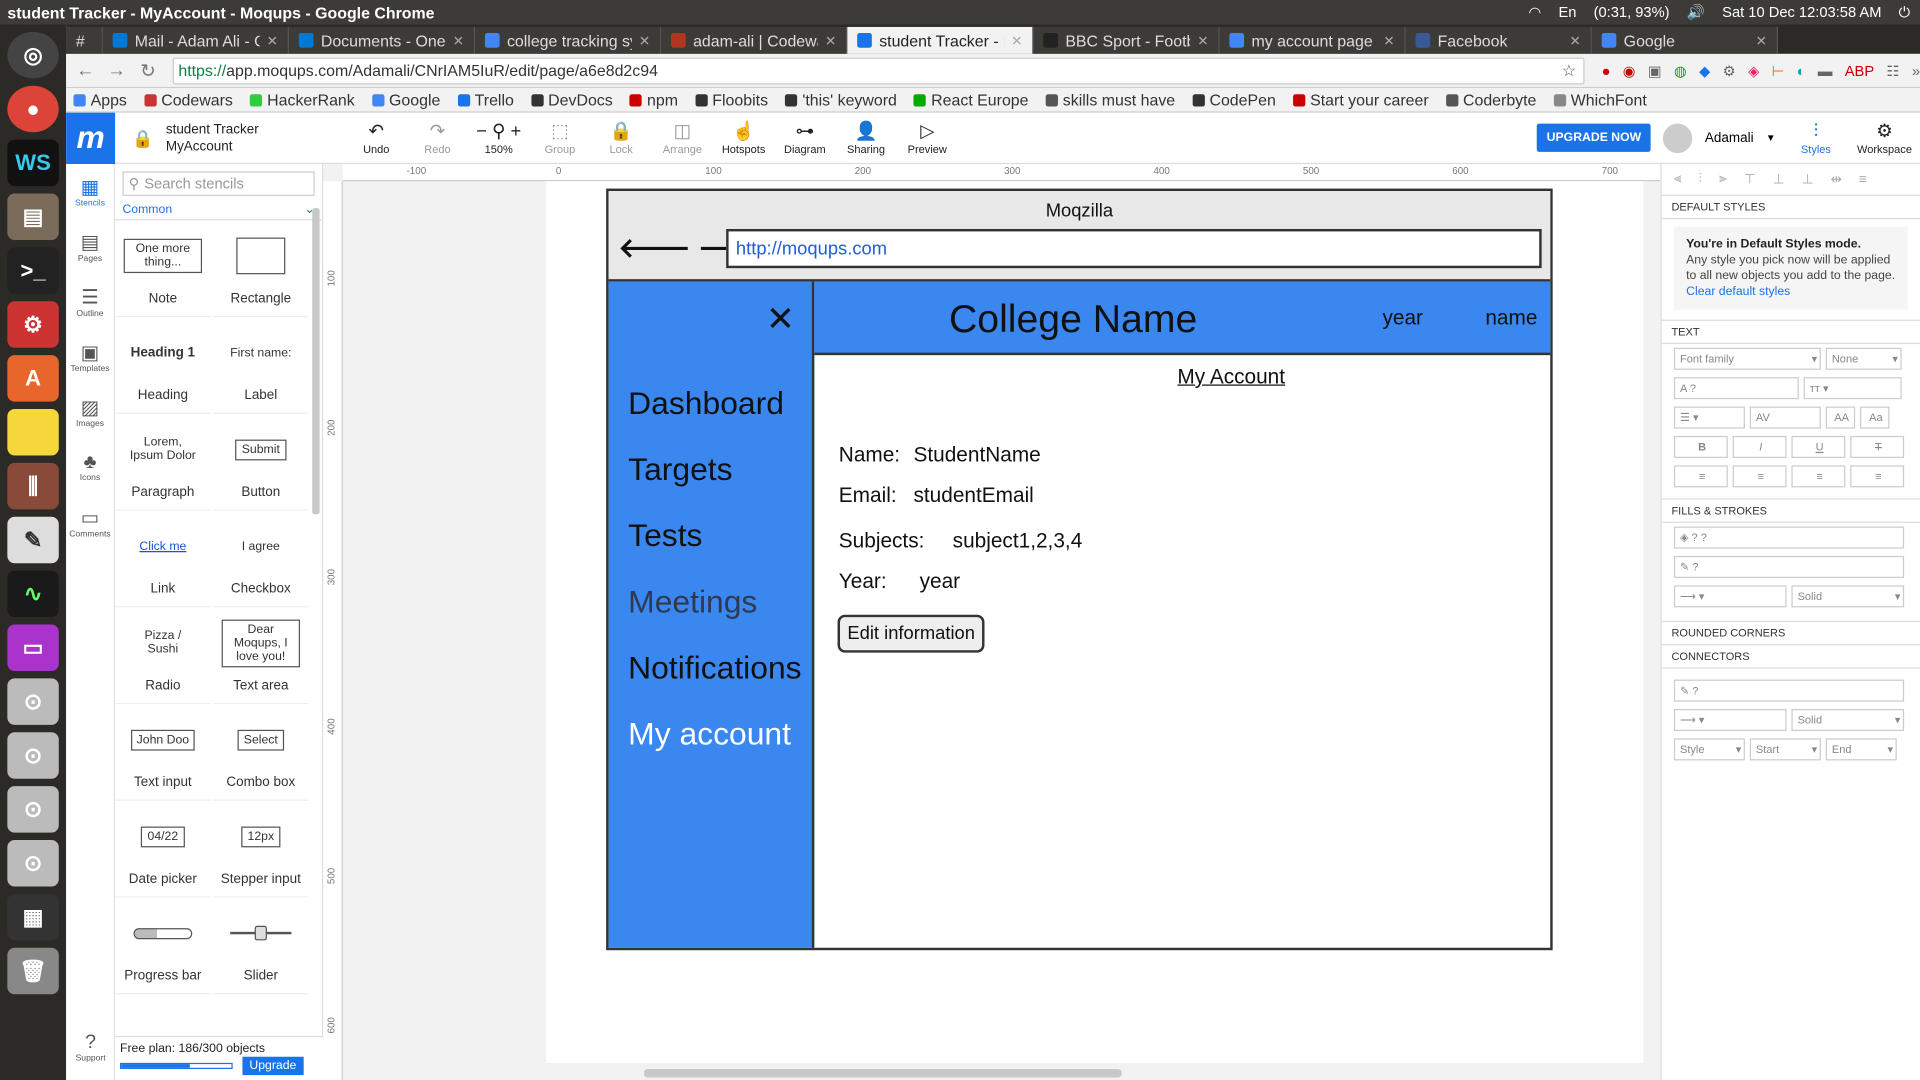 This screenshot has width=1920, height=1080. Describe the element at coordinates (1785, 749) in the screenshot. I see `connector-start-select: Start ▾` at that location.